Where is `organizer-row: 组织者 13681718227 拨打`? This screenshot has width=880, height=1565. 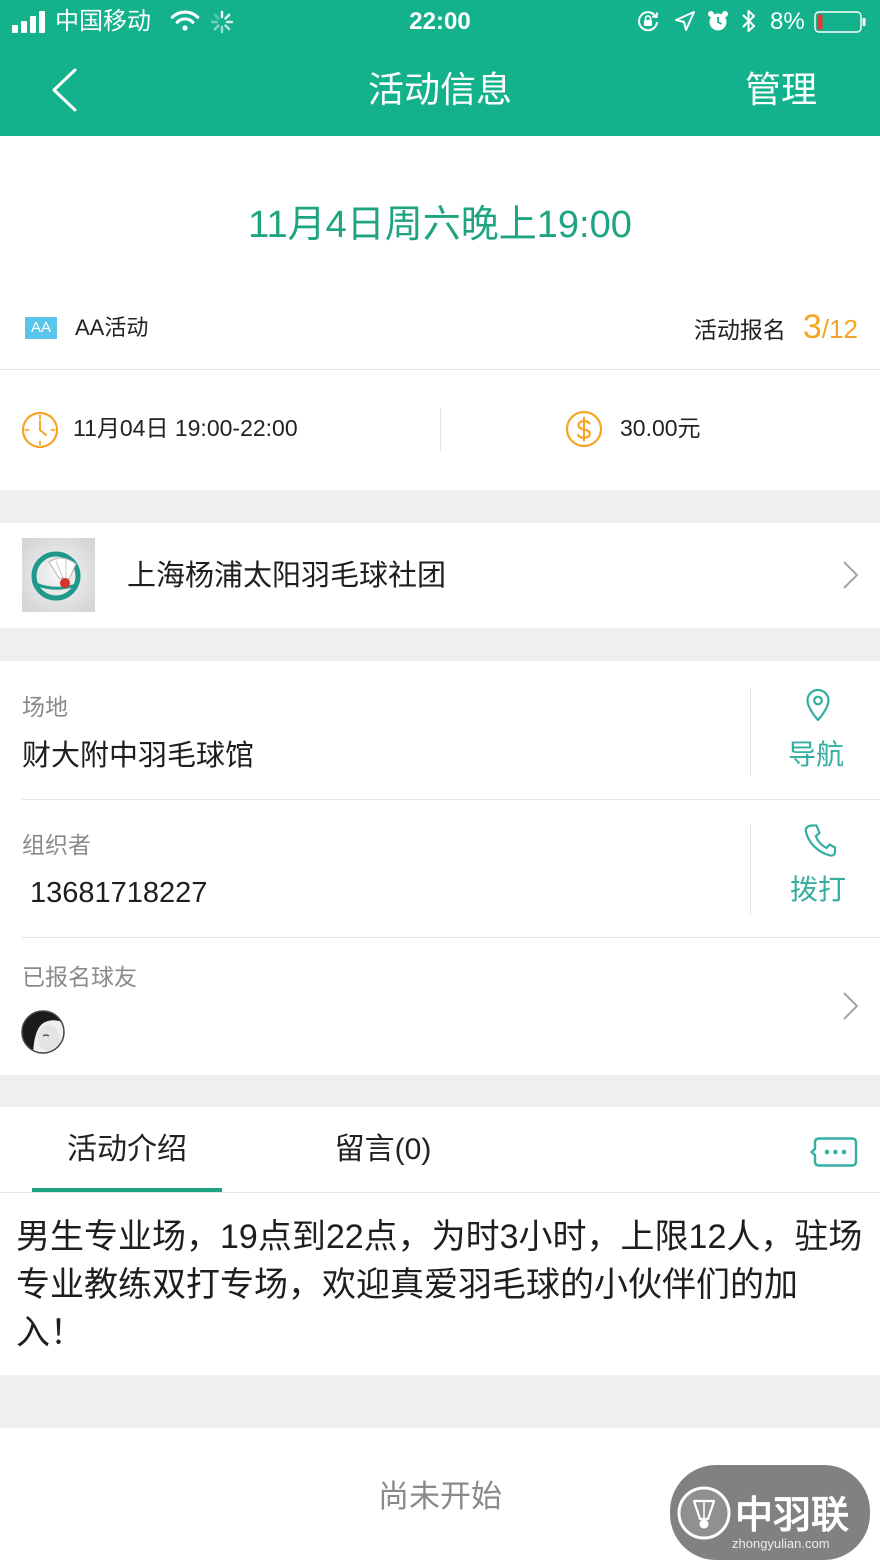
organizer-row: 组织者 13681718227 拨打 is located at coordinates (440, 869).